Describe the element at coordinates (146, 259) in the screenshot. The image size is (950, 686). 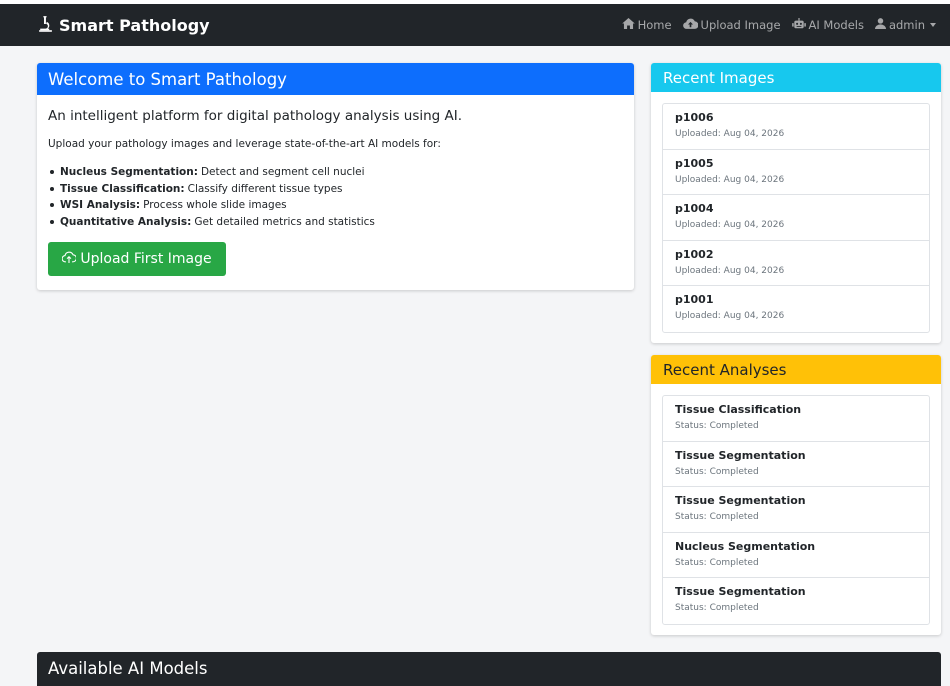
I see `upload-first-image-label: Upload First Image` at that location.